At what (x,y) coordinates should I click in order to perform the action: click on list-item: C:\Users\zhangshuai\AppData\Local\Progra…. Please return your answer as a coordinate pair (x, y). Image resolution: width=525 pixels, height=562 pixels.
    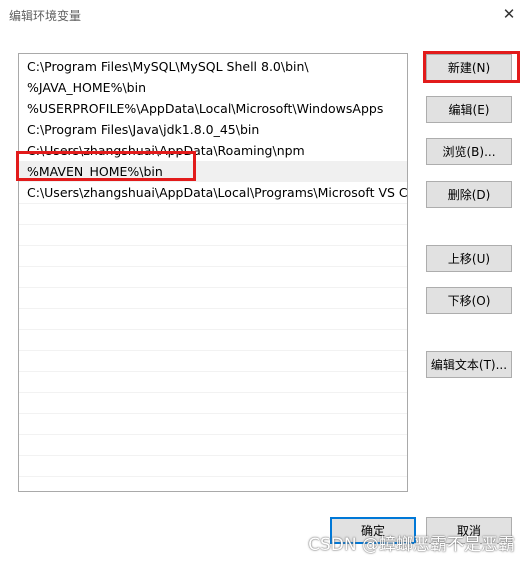
    Looking at the image, I should click on (213, 192).